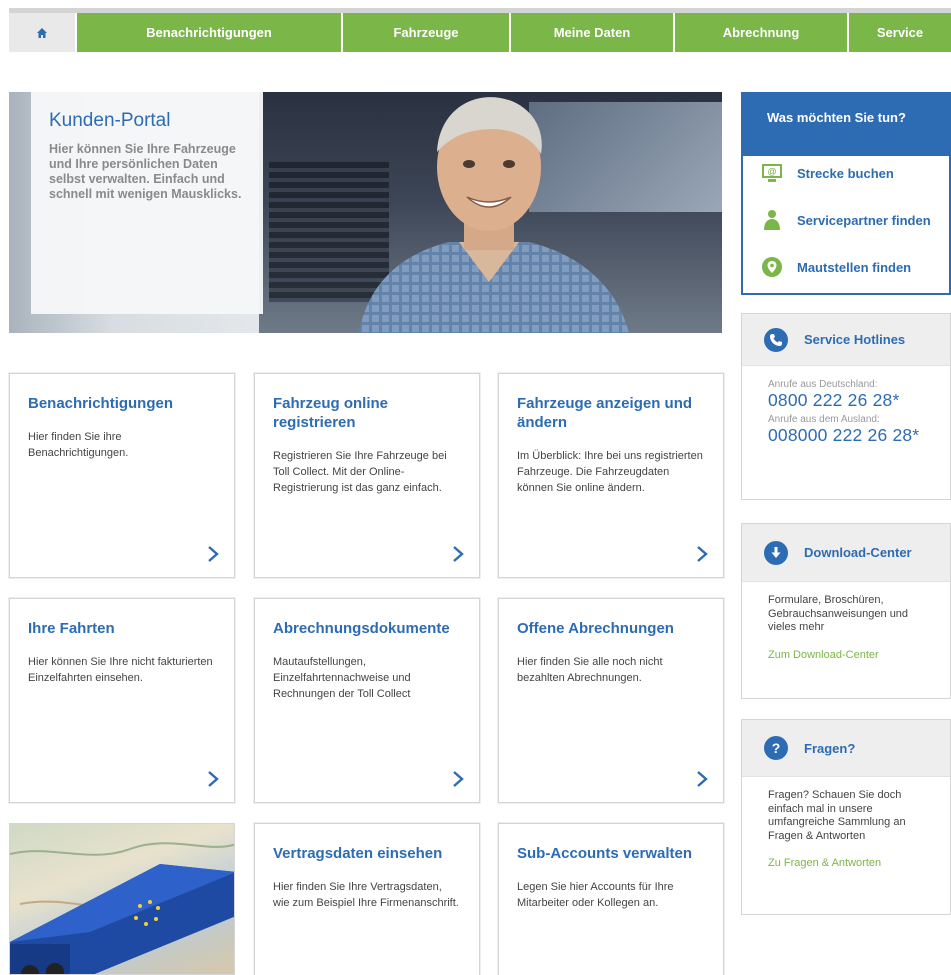 This screenshot has width=951, height=975. Describe the element at coordinates (760, 32) in the screenshot. I see `nav-item-abrechnung: Abrechnung` at that location.